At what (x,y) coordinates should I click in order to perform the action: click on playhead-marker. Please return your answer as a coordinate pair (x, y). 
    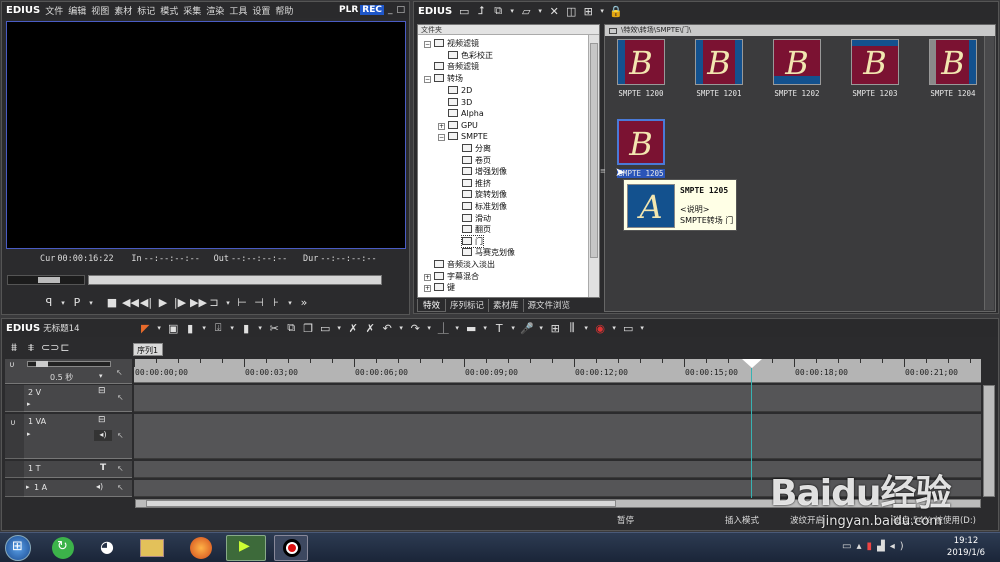
    Looking at the image, I should click on (752, 363).